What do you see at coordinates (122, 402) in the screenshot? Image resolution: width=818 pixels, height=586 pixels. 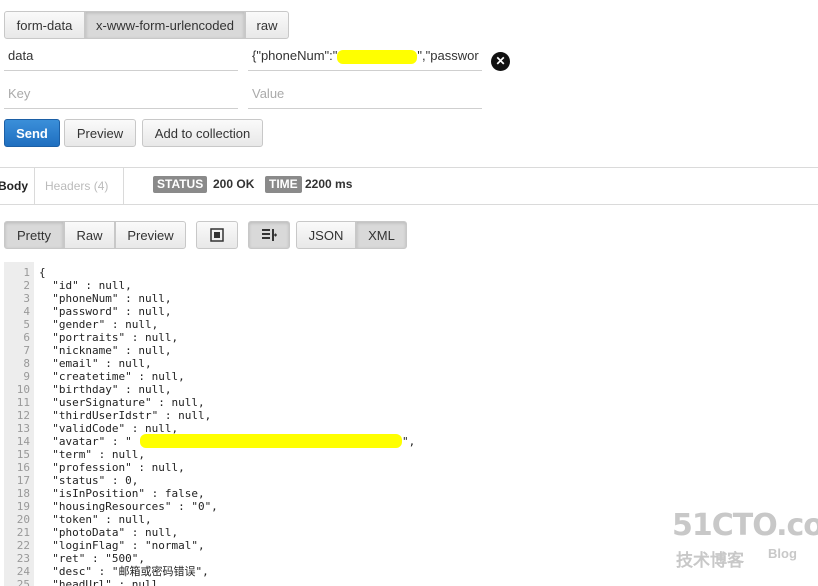 I see `code-text: "userSignature" : null,` at bounding box center [122, 402].